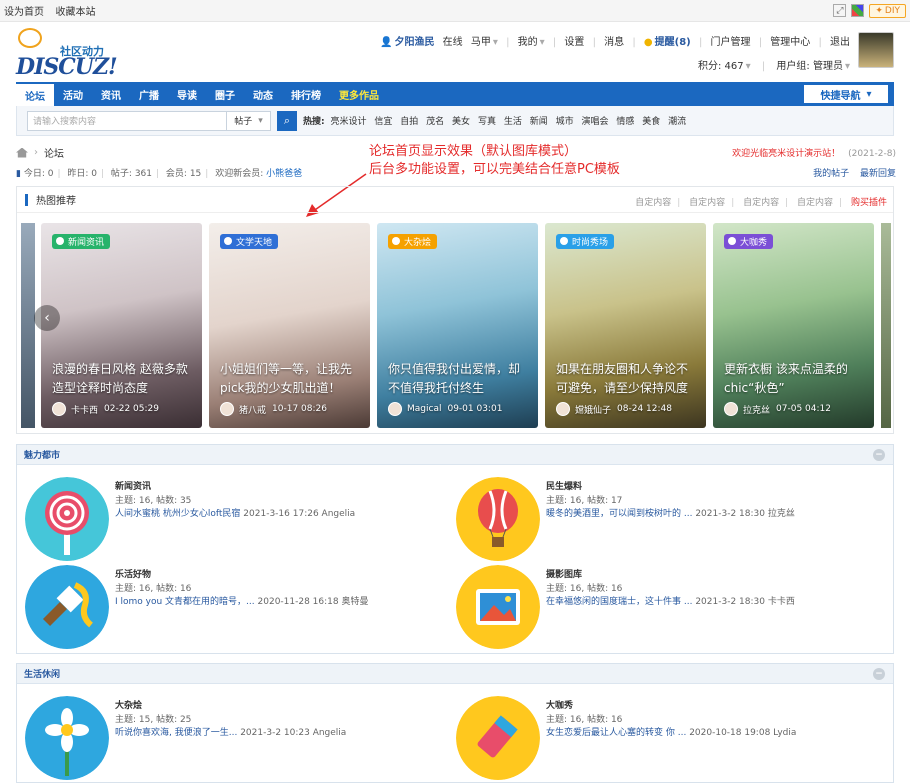 The width and height of the screenshot is (910, 784). What do you see at coordinates (793, 325) in the screenshot?
I see `hot-card: 大咖秀 更新衣橱 该来点温柔的chic“秋色” 拉克丝 07-05 04:12` at bounding box center [793, 325].